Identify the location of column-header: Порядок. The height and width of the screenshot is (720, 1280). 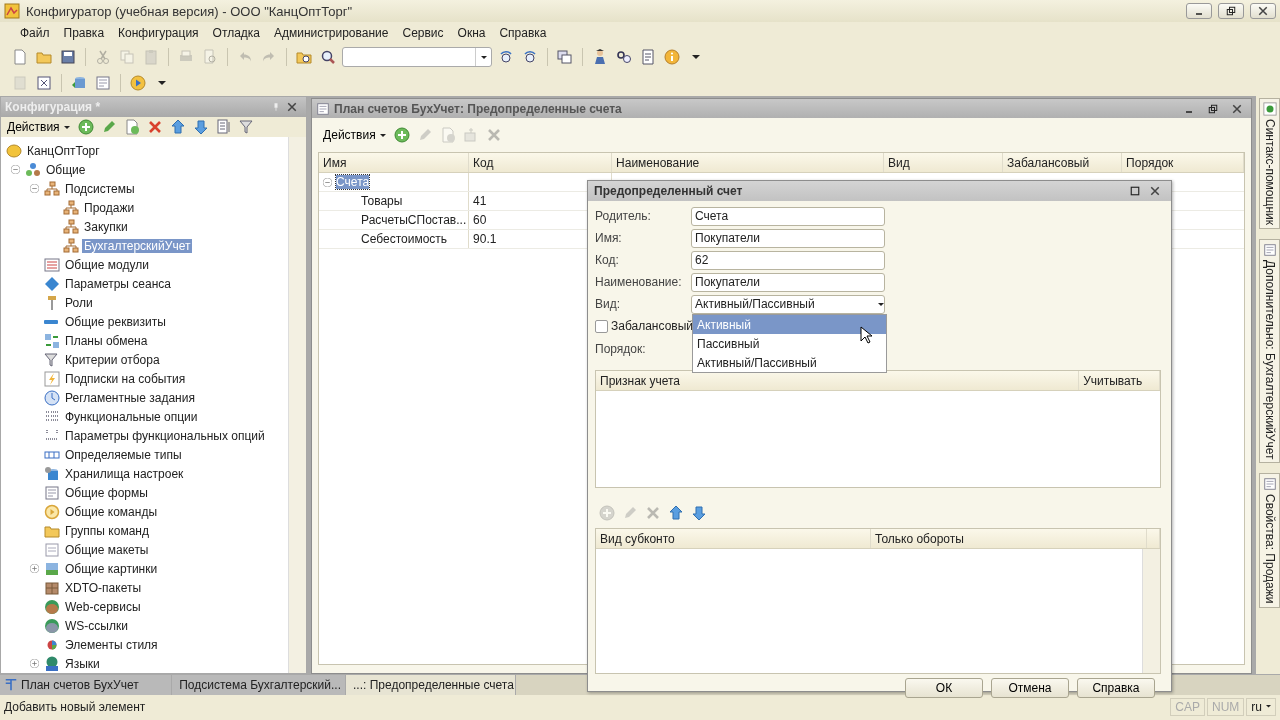
(1183, 162).